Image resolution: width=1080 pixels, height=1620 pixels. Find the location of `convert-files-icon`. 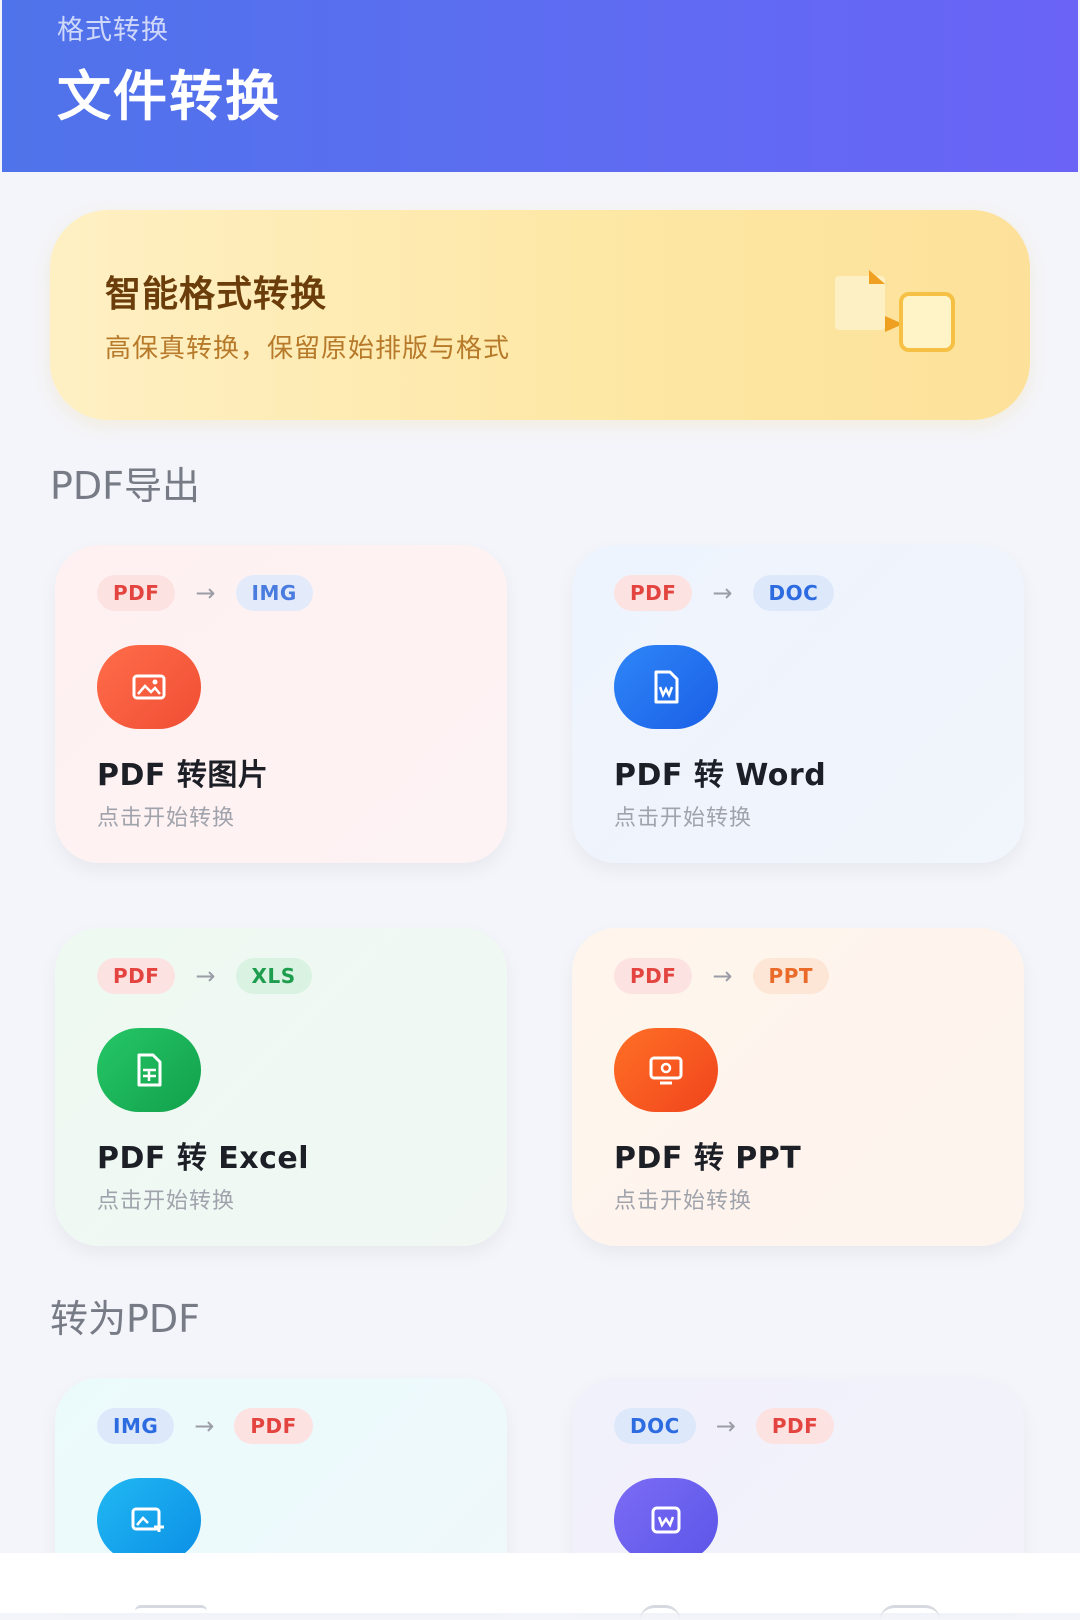

convert-files-icon is located at coordinates (895, 311).